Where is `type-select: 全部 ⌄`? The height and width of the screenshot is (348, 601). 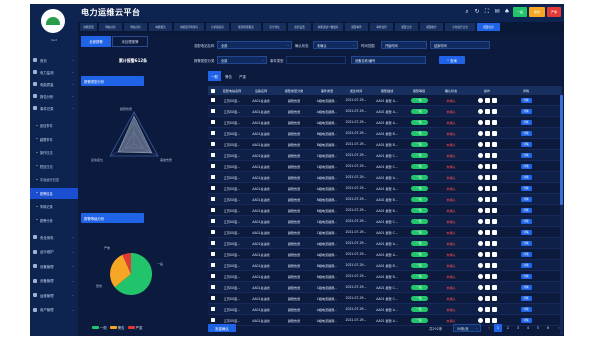
type-select: 全部 ⌄ is located at coordinates (242, 60).